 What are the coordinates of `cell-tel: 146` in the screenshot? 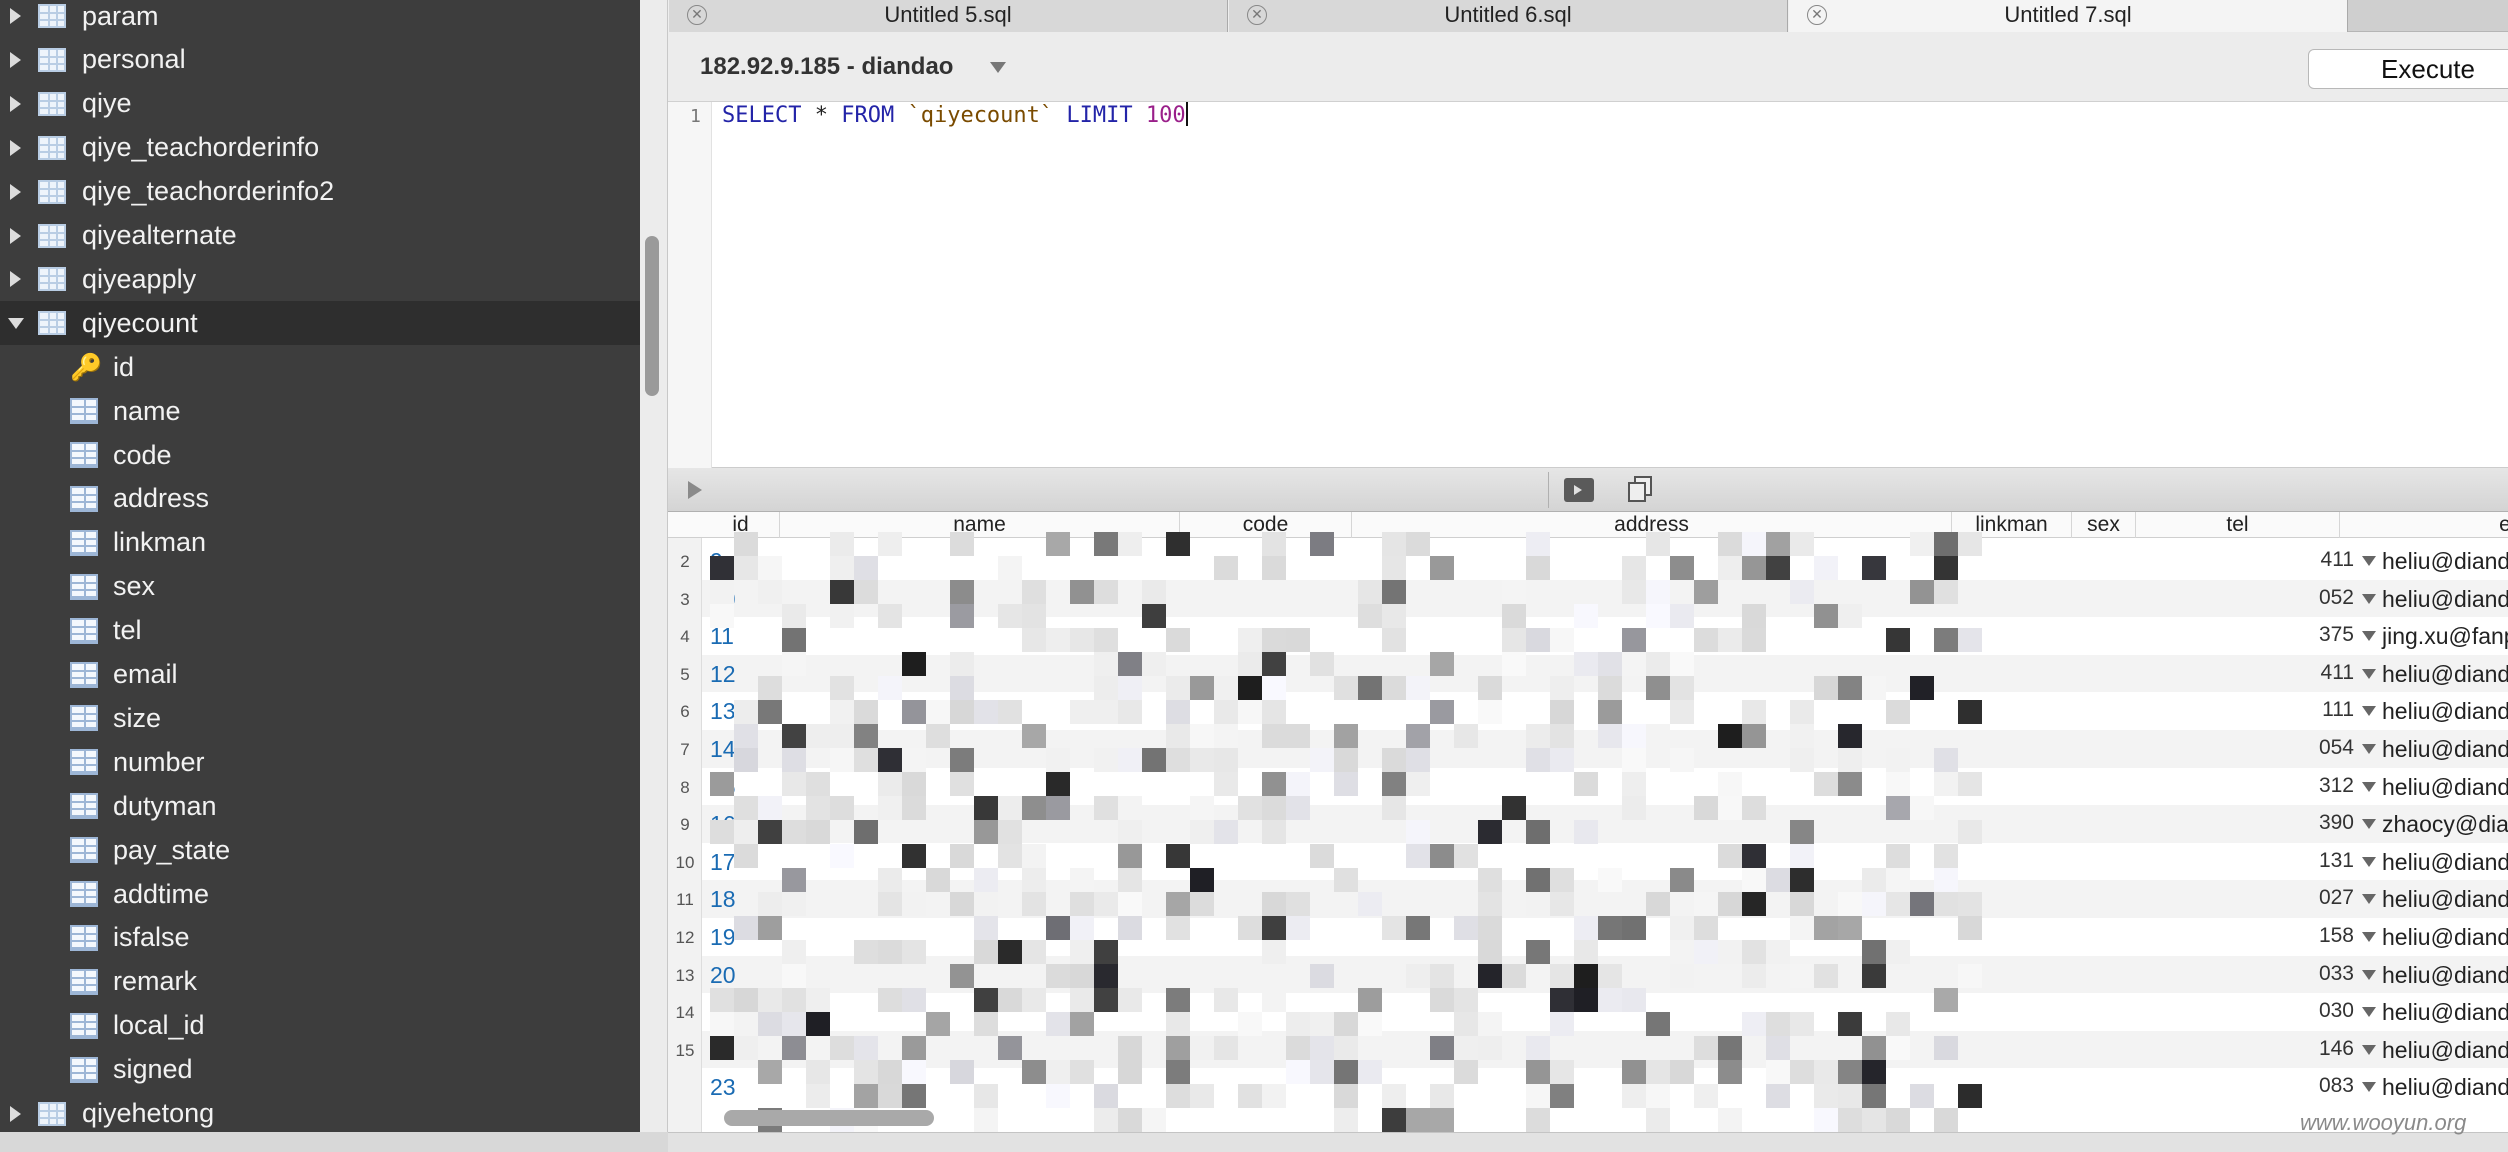 It's located at (2311, 1049).